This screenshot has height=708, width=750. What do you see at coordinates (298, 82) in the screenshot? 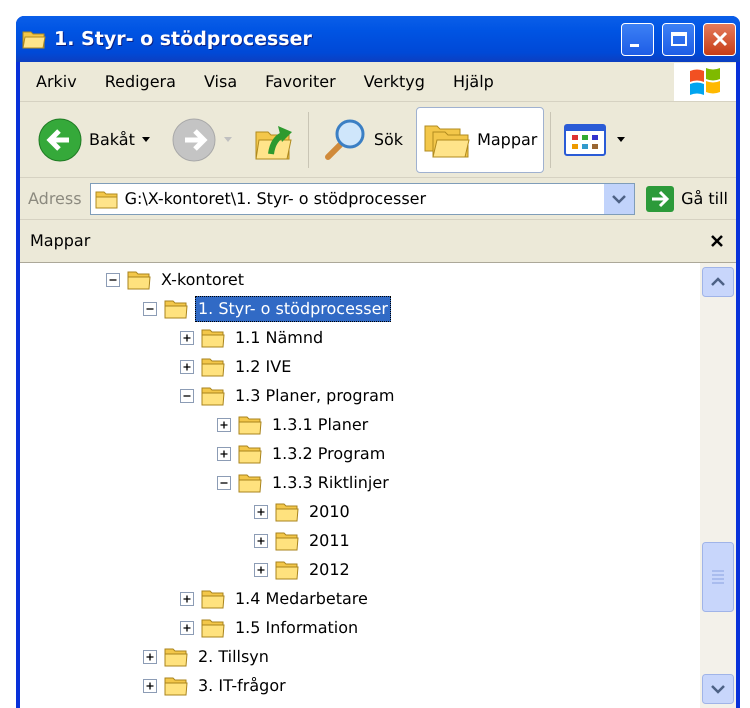
I see `menu-item: Favoriter` at bounding box center [298, 82].